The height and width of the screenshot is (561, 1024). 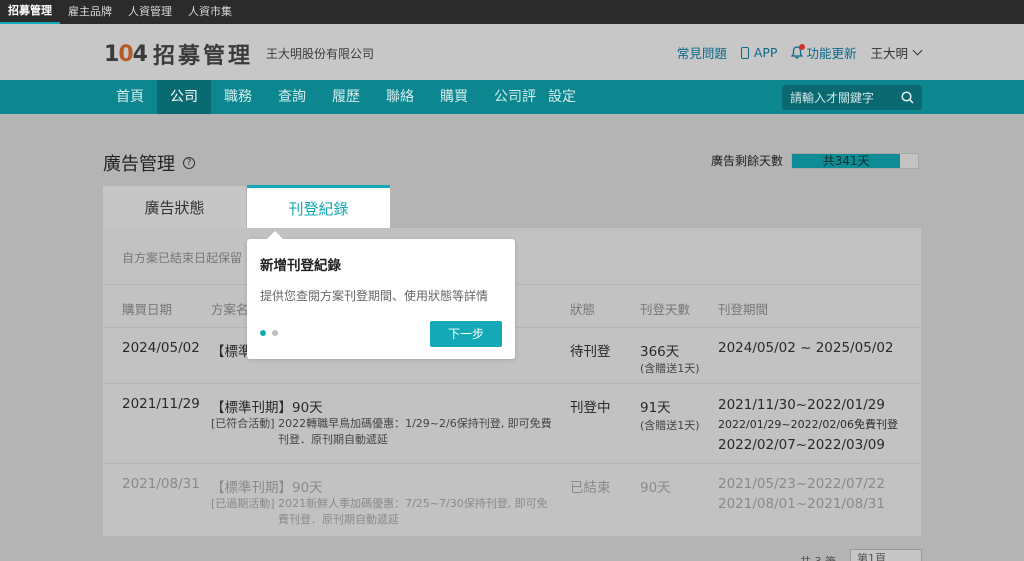 What do you see at coordinates (831, 53) in the screenshot?
I see `updates-label: 功能更新` at bounding box center [831, 53].